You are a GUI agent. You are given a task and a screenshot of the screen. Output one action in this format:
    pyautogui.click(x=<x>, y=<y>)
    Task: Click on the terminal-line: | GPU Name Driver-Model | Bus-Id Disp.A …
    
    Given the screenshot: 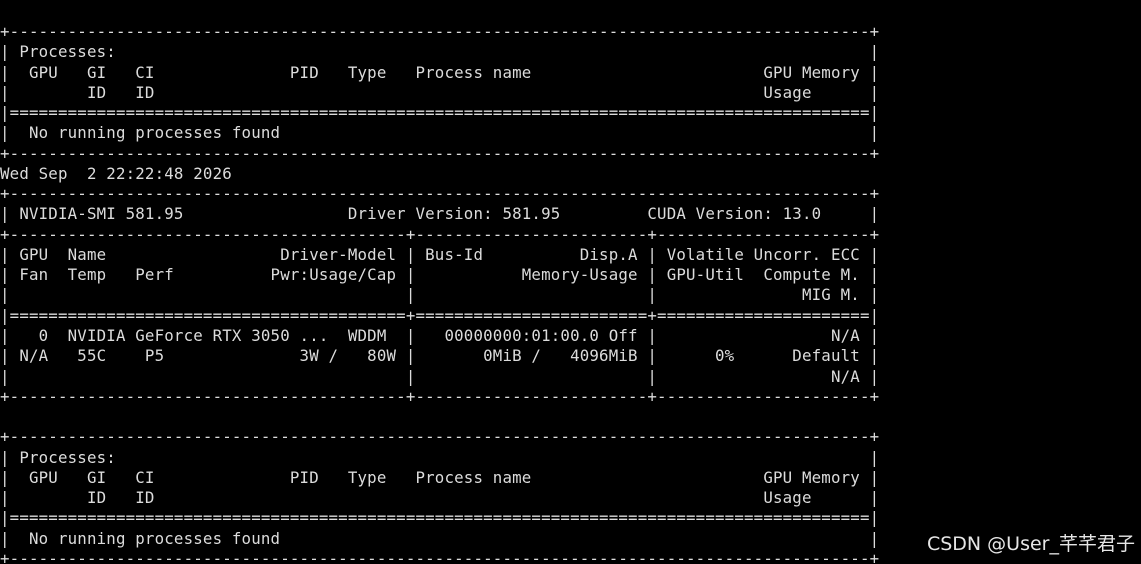 What is the action you would take?
    pyautogui.click(x=440, y=254)
    